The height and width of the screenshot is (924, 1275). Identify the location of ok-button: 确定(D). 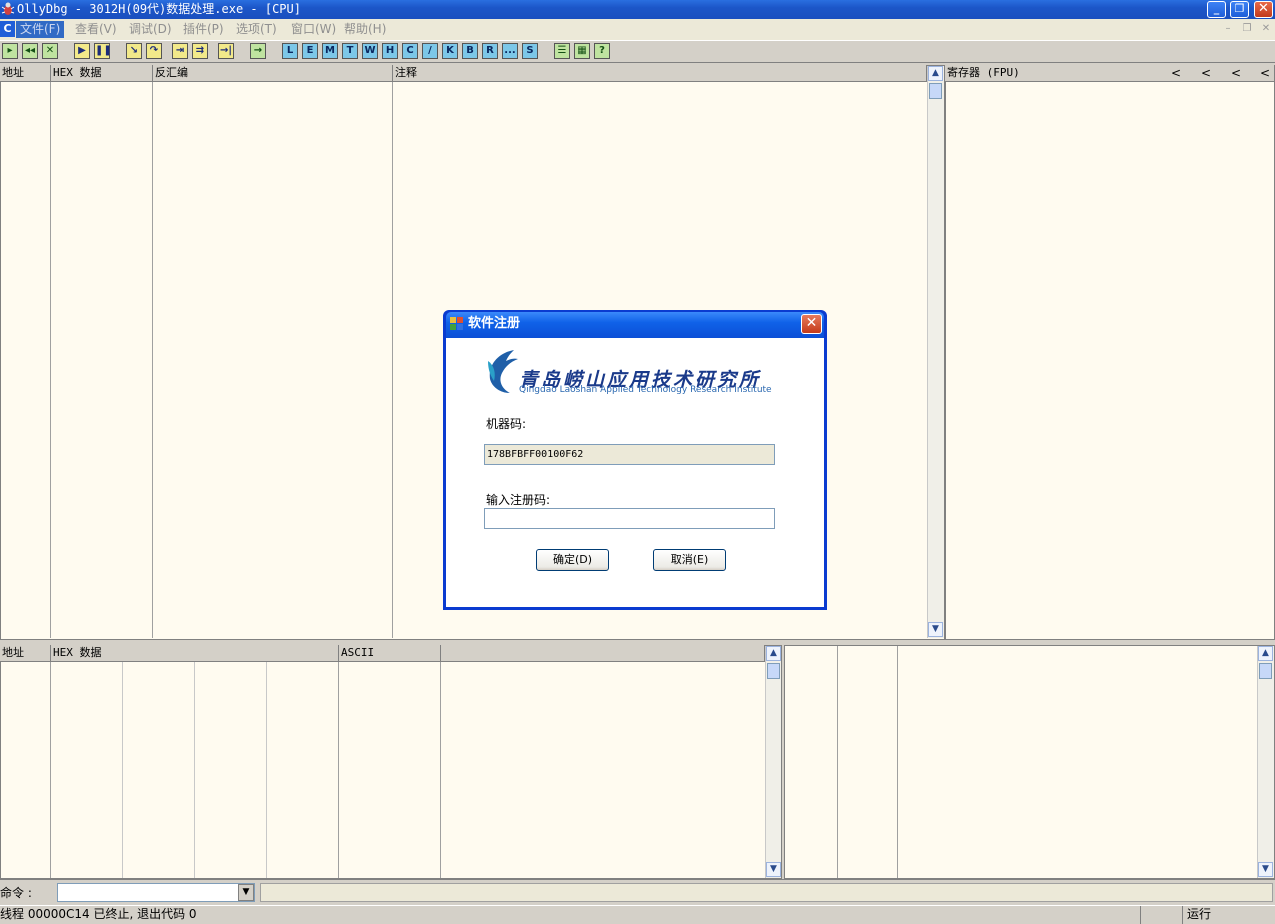
(572, 560).